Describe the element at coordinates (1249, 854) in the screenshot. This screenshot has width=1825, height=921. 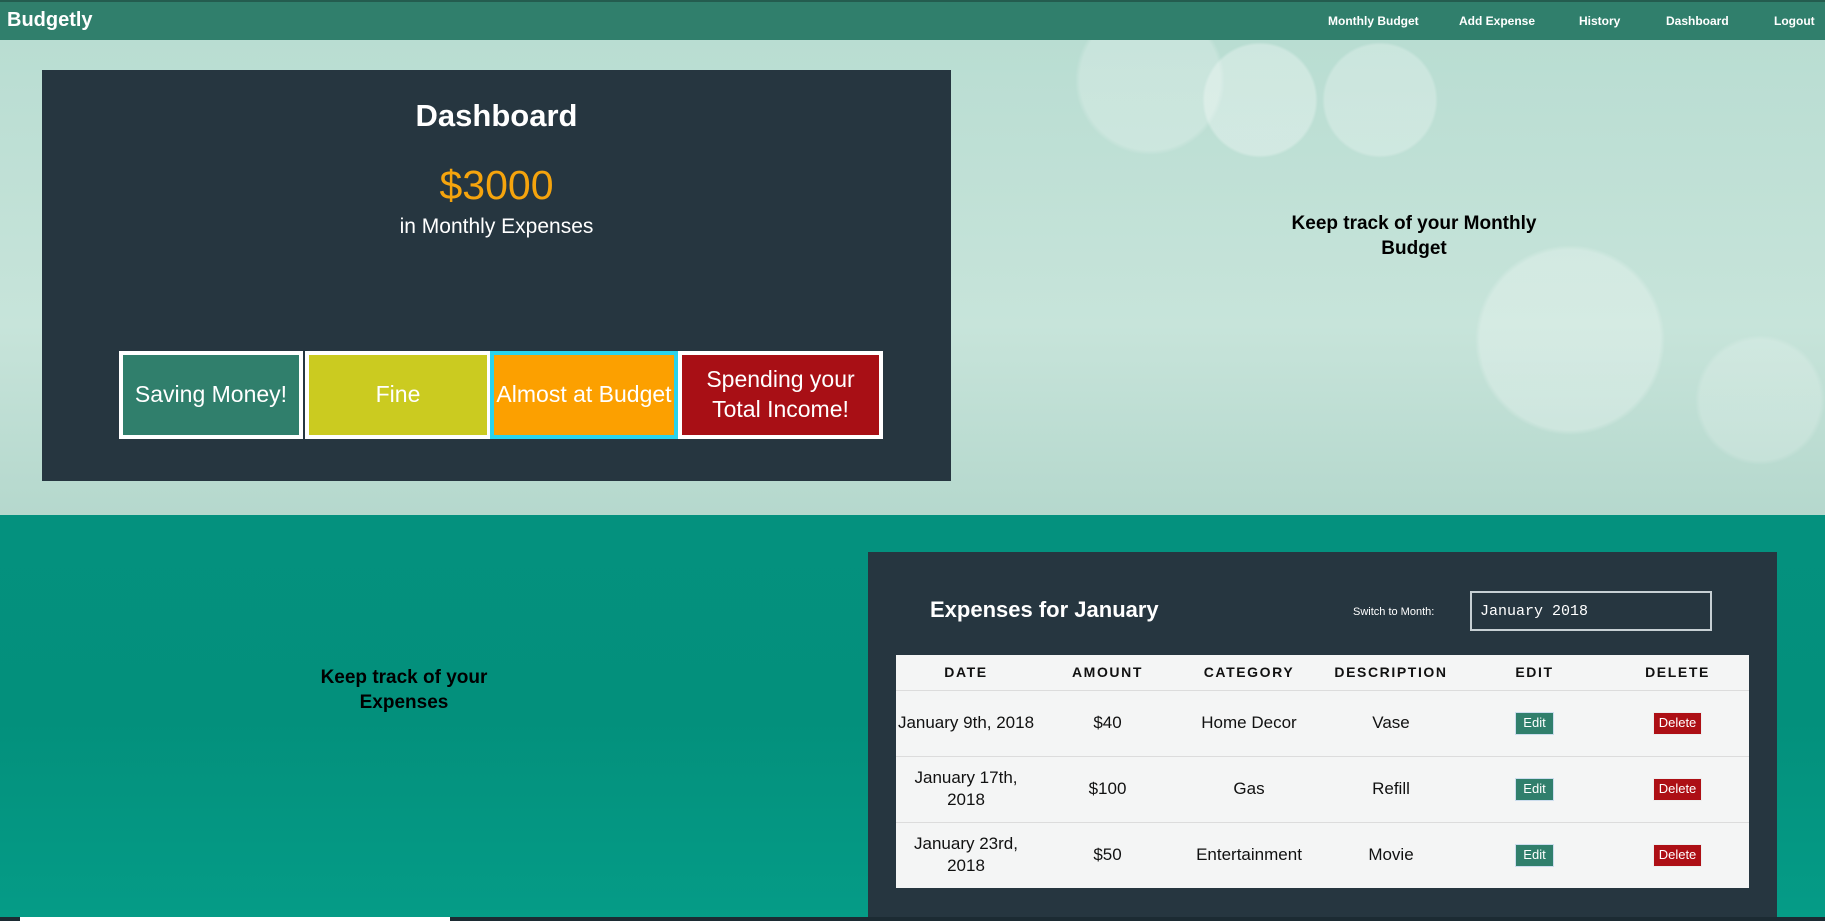
I see `expense-category: Entertainment` at that location.